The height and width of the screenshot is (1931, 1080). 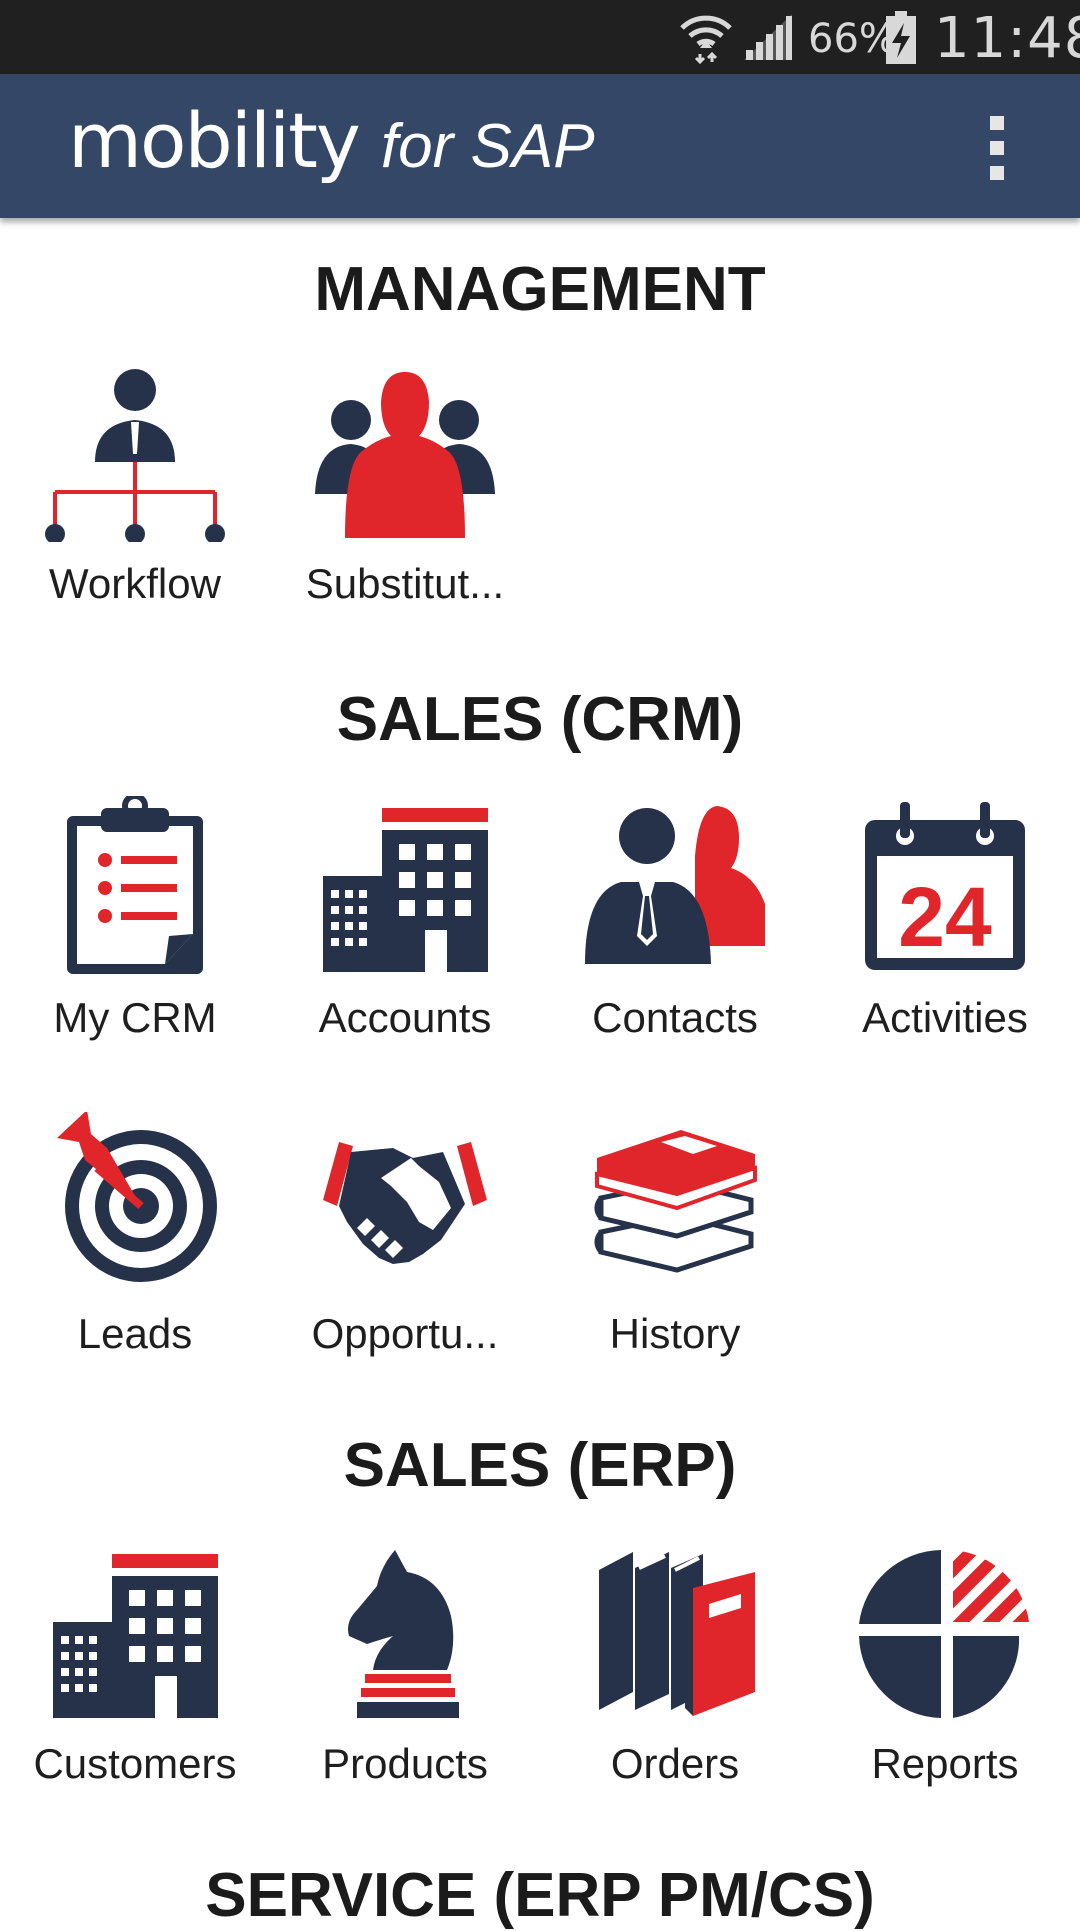 What do you see at coordinates (945, 917) in the screenshot?
I see `calendar-day-number: 24` at bounding box center [945, 917].